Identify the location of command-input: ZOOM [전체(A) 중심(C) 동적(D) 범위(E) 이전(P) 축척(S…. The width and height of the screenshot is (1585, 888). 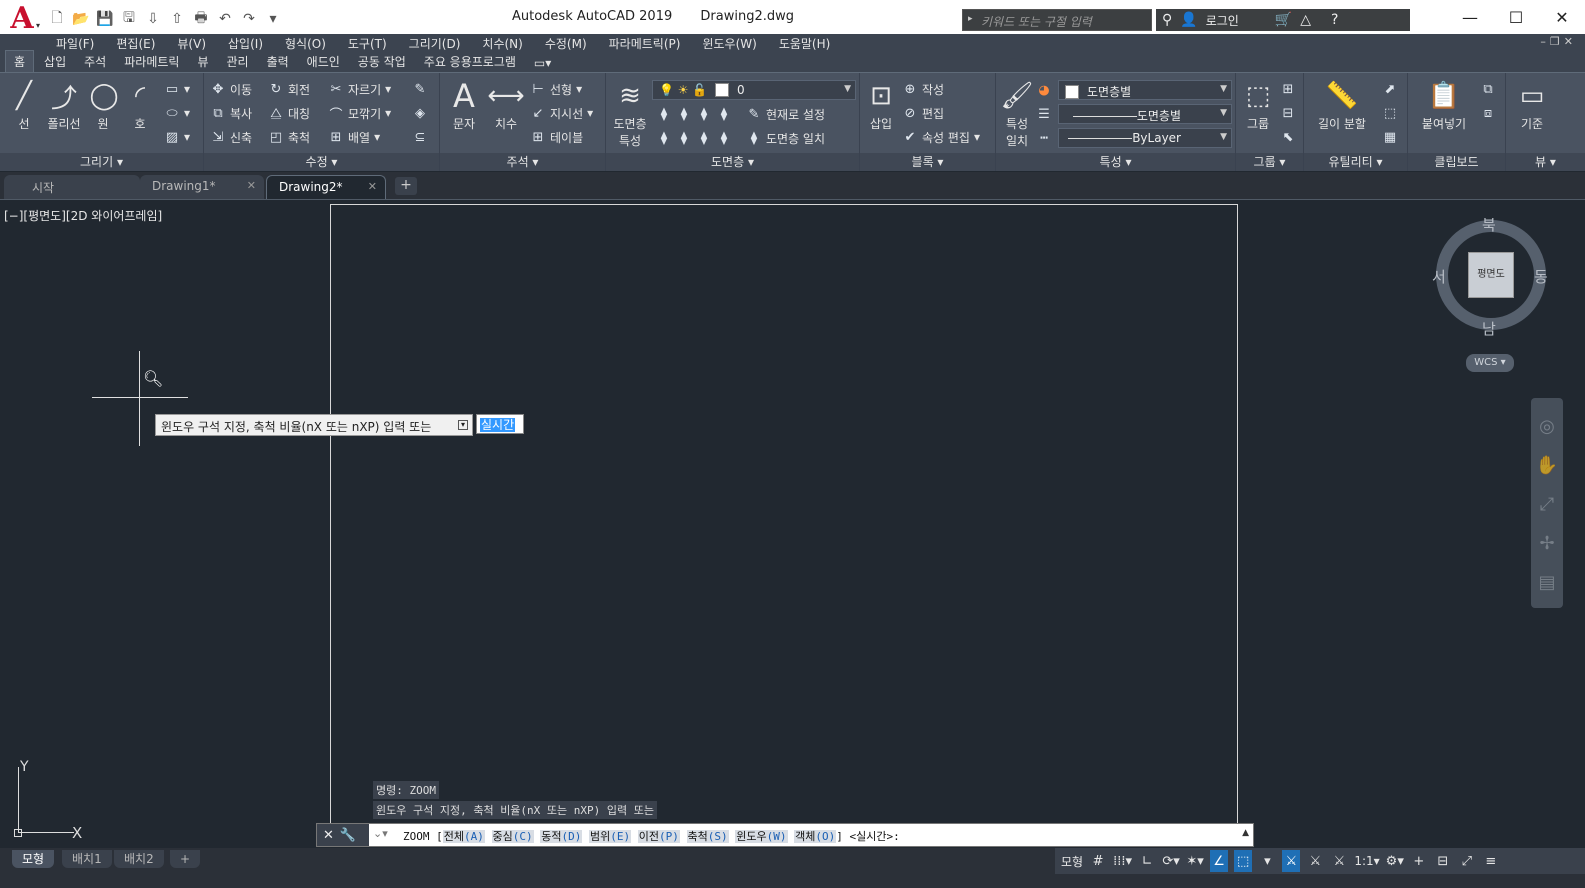
(651, 836).